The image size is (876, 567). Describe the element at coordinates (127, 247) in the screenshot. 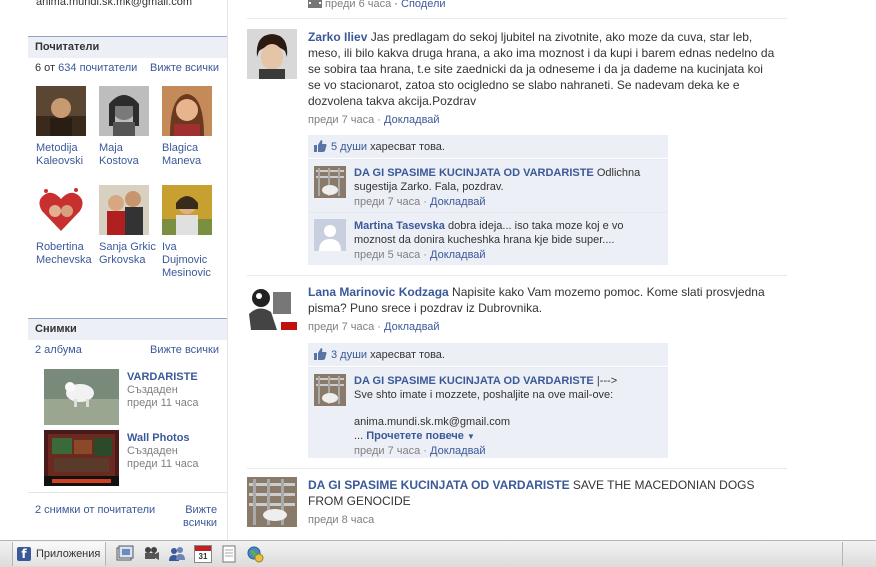

I see `fan-first-name: Sanja Grkic` at that location.